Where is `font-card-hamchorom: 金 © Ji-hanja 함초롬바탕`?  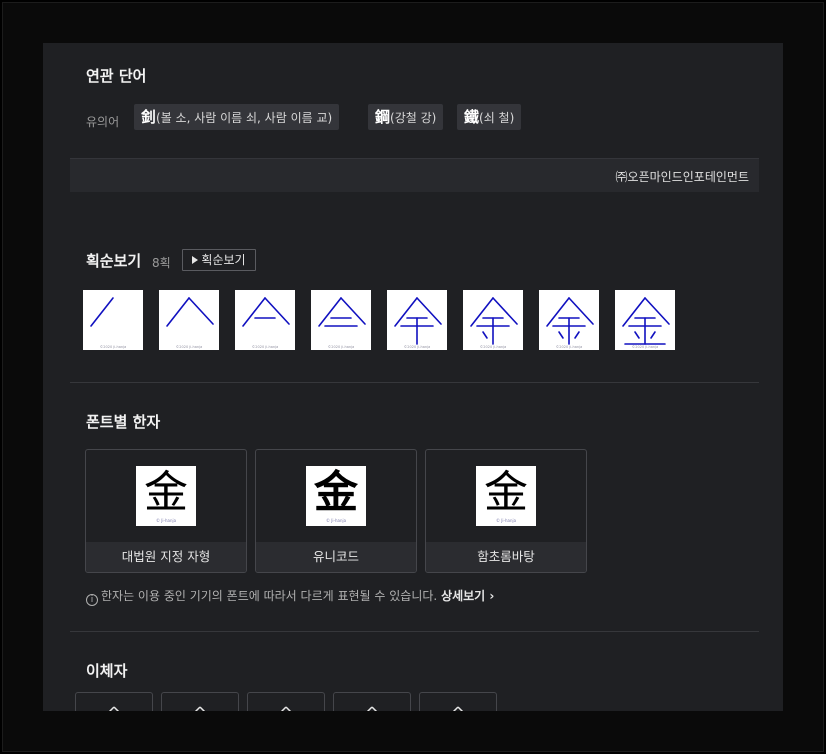
font-card-hamchorom: 金 © Ji-hanja 함초롬바탕 is located at coordinates (506, 511).